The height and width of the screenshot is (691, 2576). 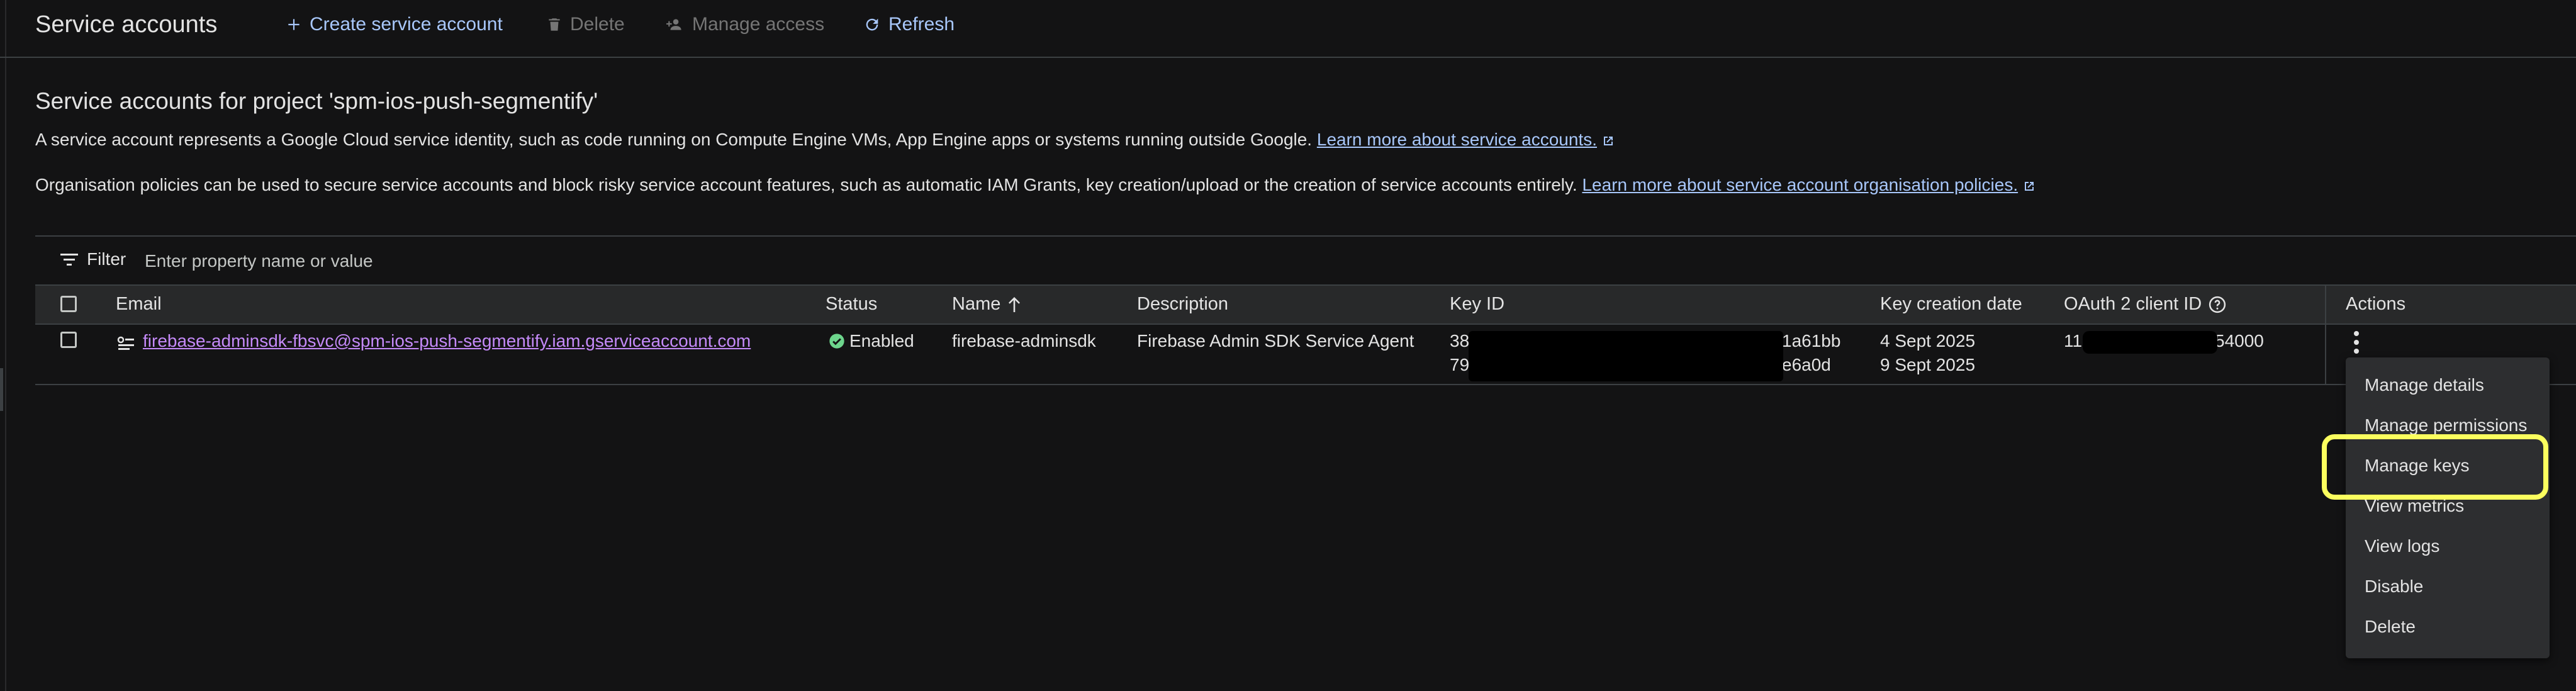 I want to click on refresh-button: Refresh, so click(x=909, y=25).